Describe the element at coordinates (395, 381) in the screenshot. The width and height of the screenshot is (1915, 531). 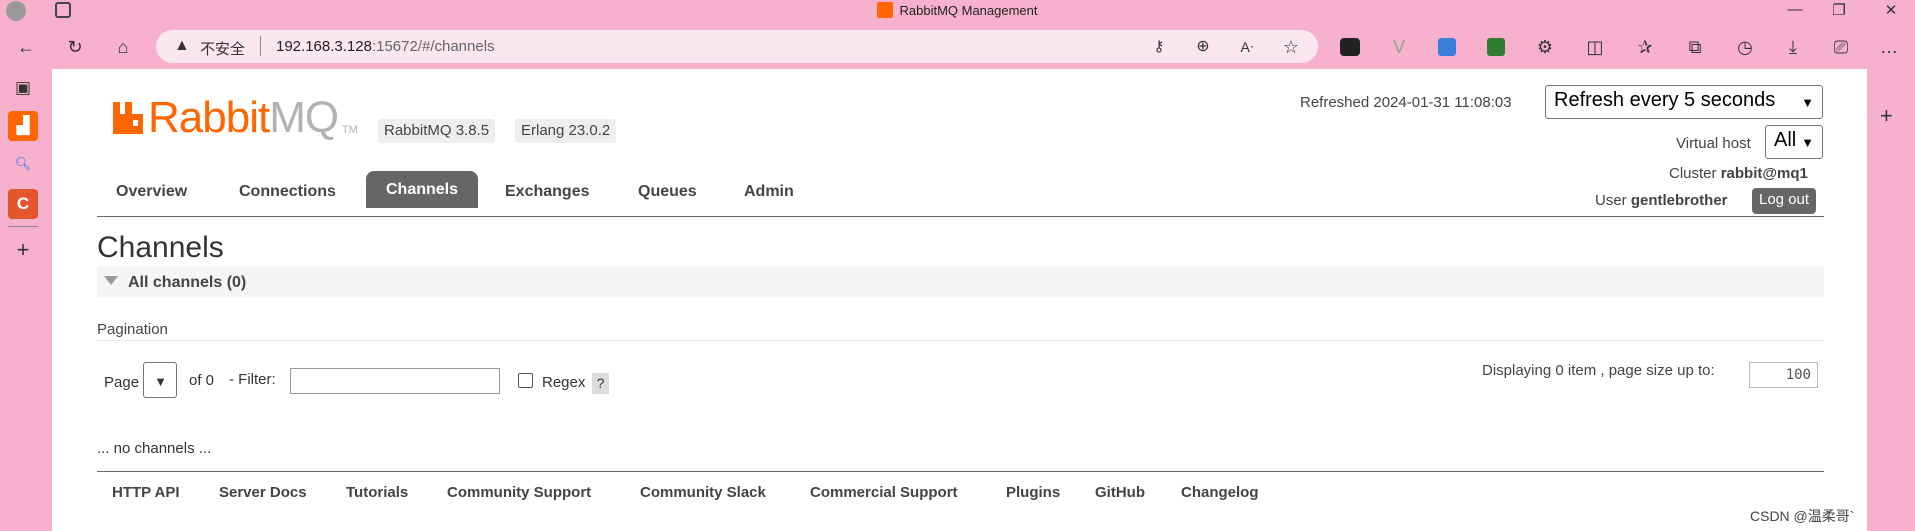
I see `filter-input` at that location.